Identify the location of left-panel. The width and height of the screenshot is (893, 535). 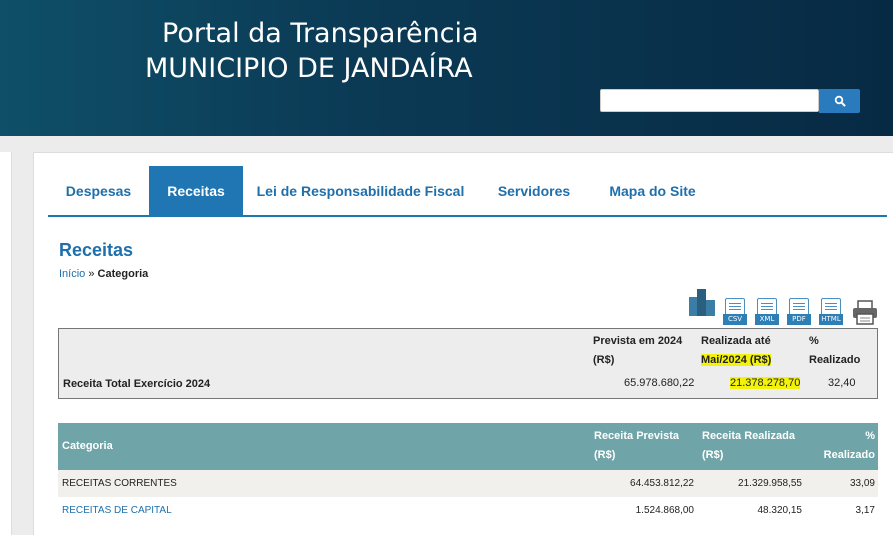
(6, 343).